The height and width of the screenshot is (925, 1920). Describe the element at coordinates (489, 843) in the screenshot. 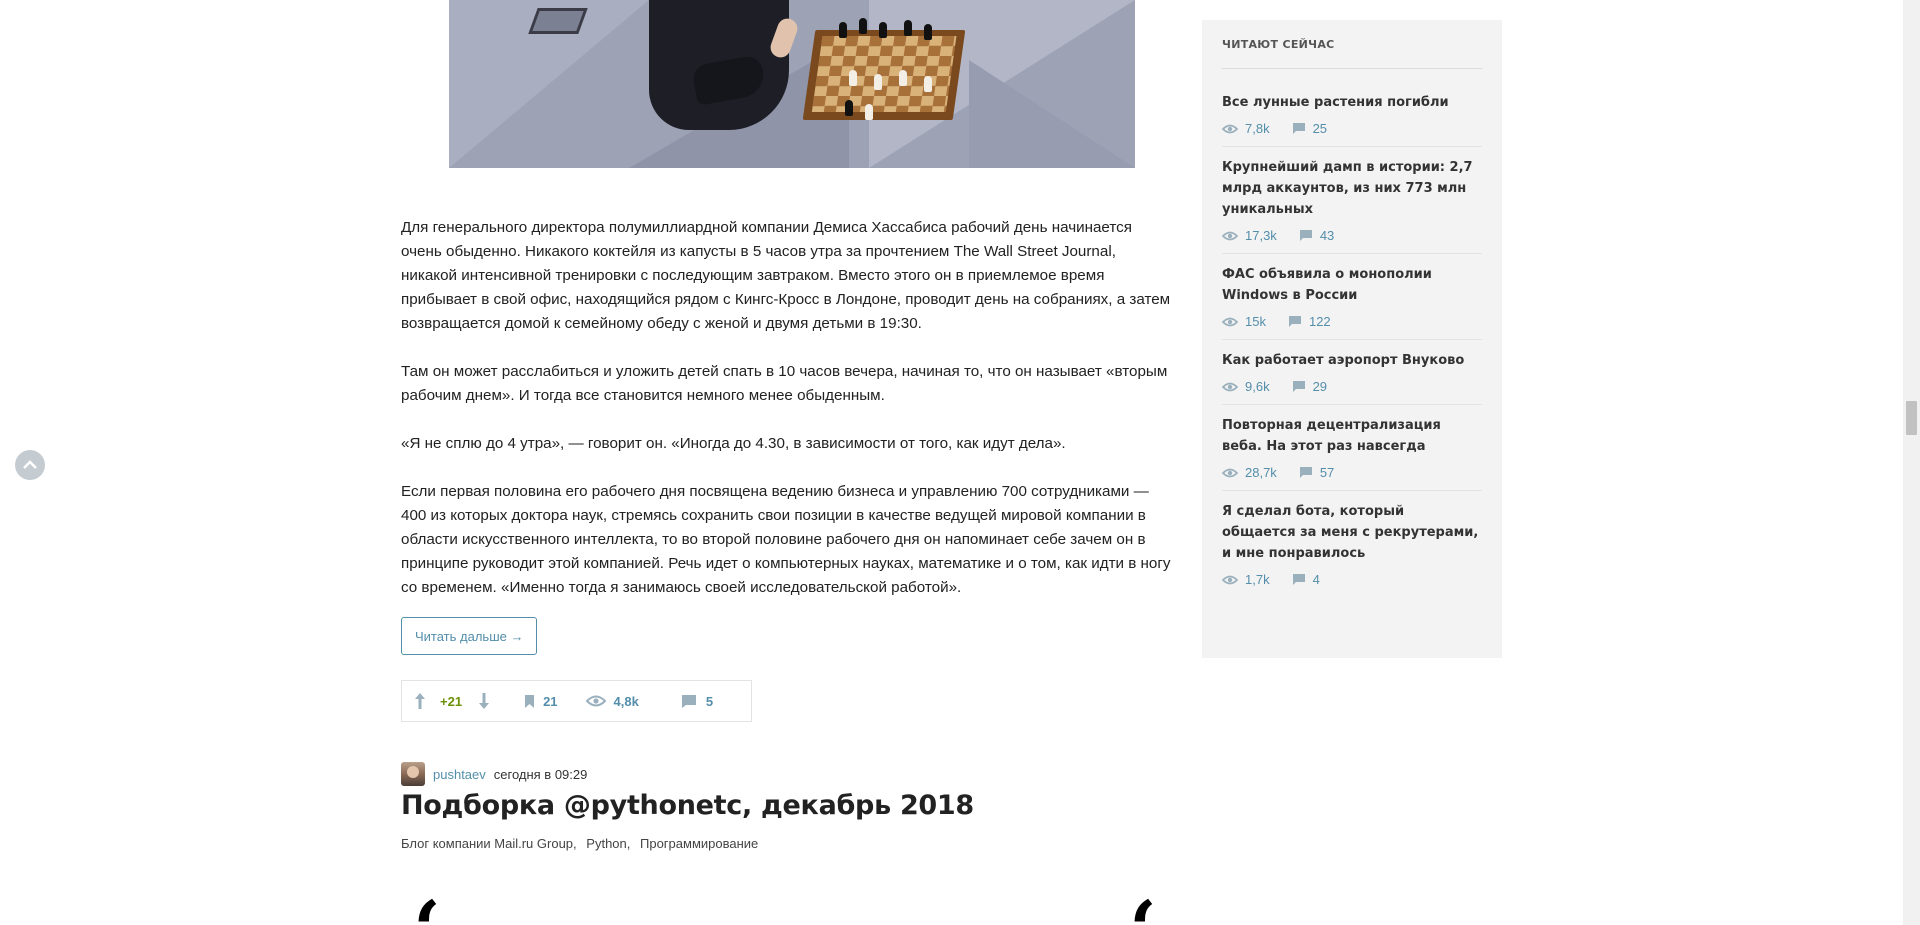

I see `hub-link-mailru: Блог компании Mail.ru Group,` at that location.